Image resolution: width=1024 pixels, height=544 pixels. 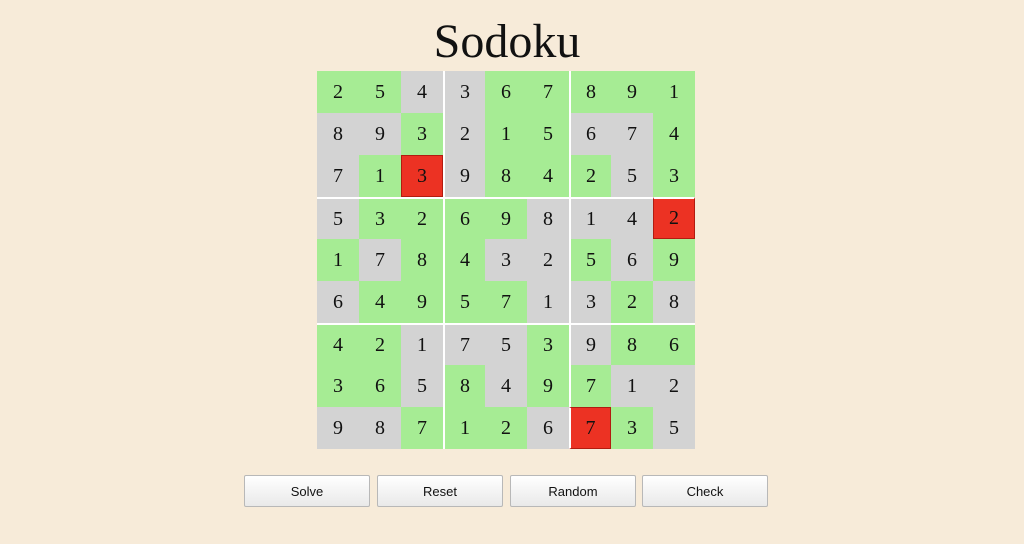 I want to click on solve-button: Solve, so click(x=307, y=491).